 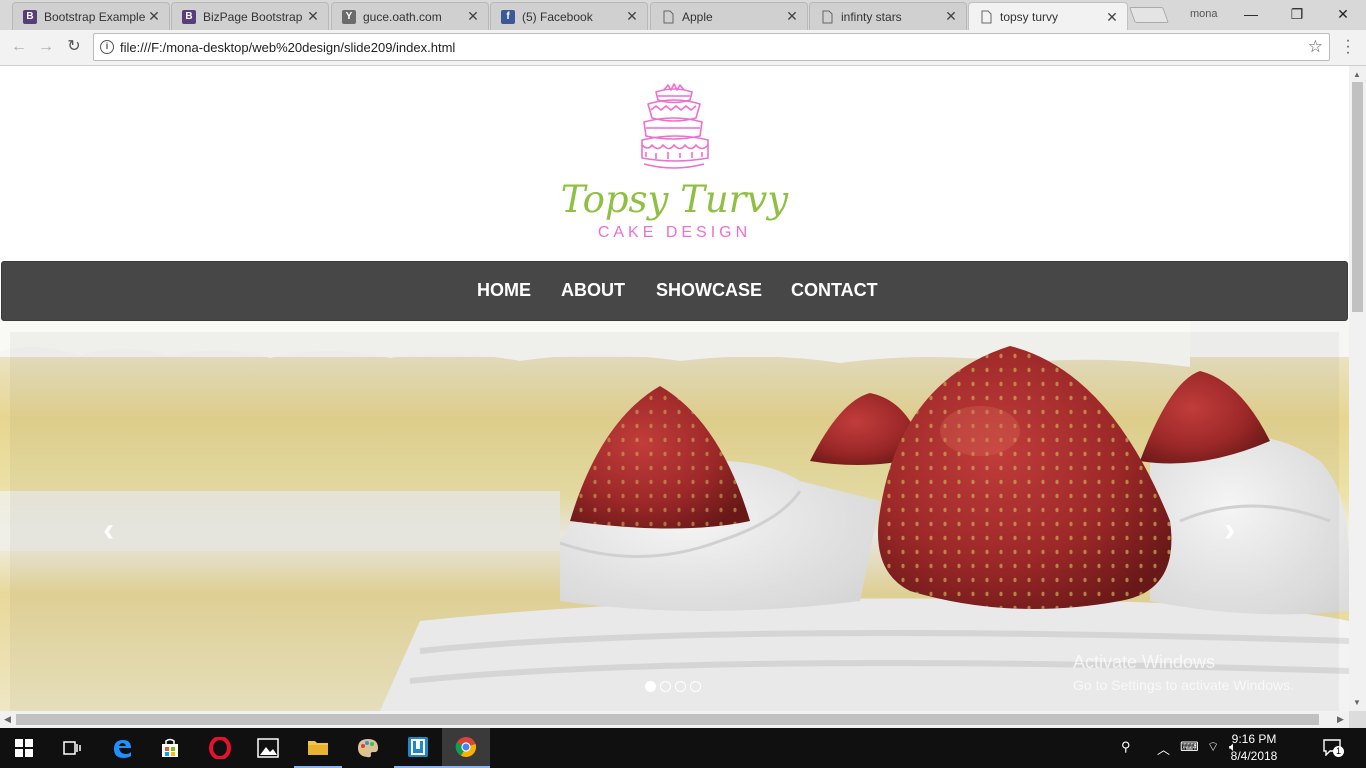 What do you see at coordinates (871, 16) in the screenshot?
I see `tab-label: infinty stars` at bounding box center [871, 16].